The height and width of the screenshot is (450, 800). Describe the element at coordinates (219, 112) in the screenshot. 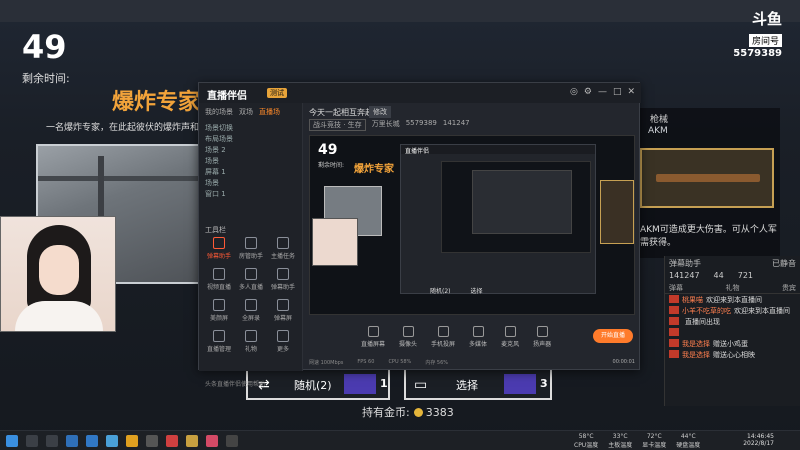

I see `tab-my-scenes: 我的场景` at that location.